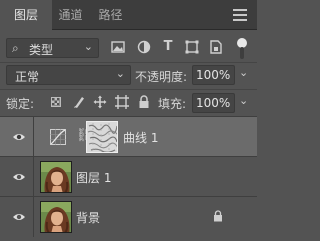  I want to click on layer-name: 图层 1, so click(93, 177).